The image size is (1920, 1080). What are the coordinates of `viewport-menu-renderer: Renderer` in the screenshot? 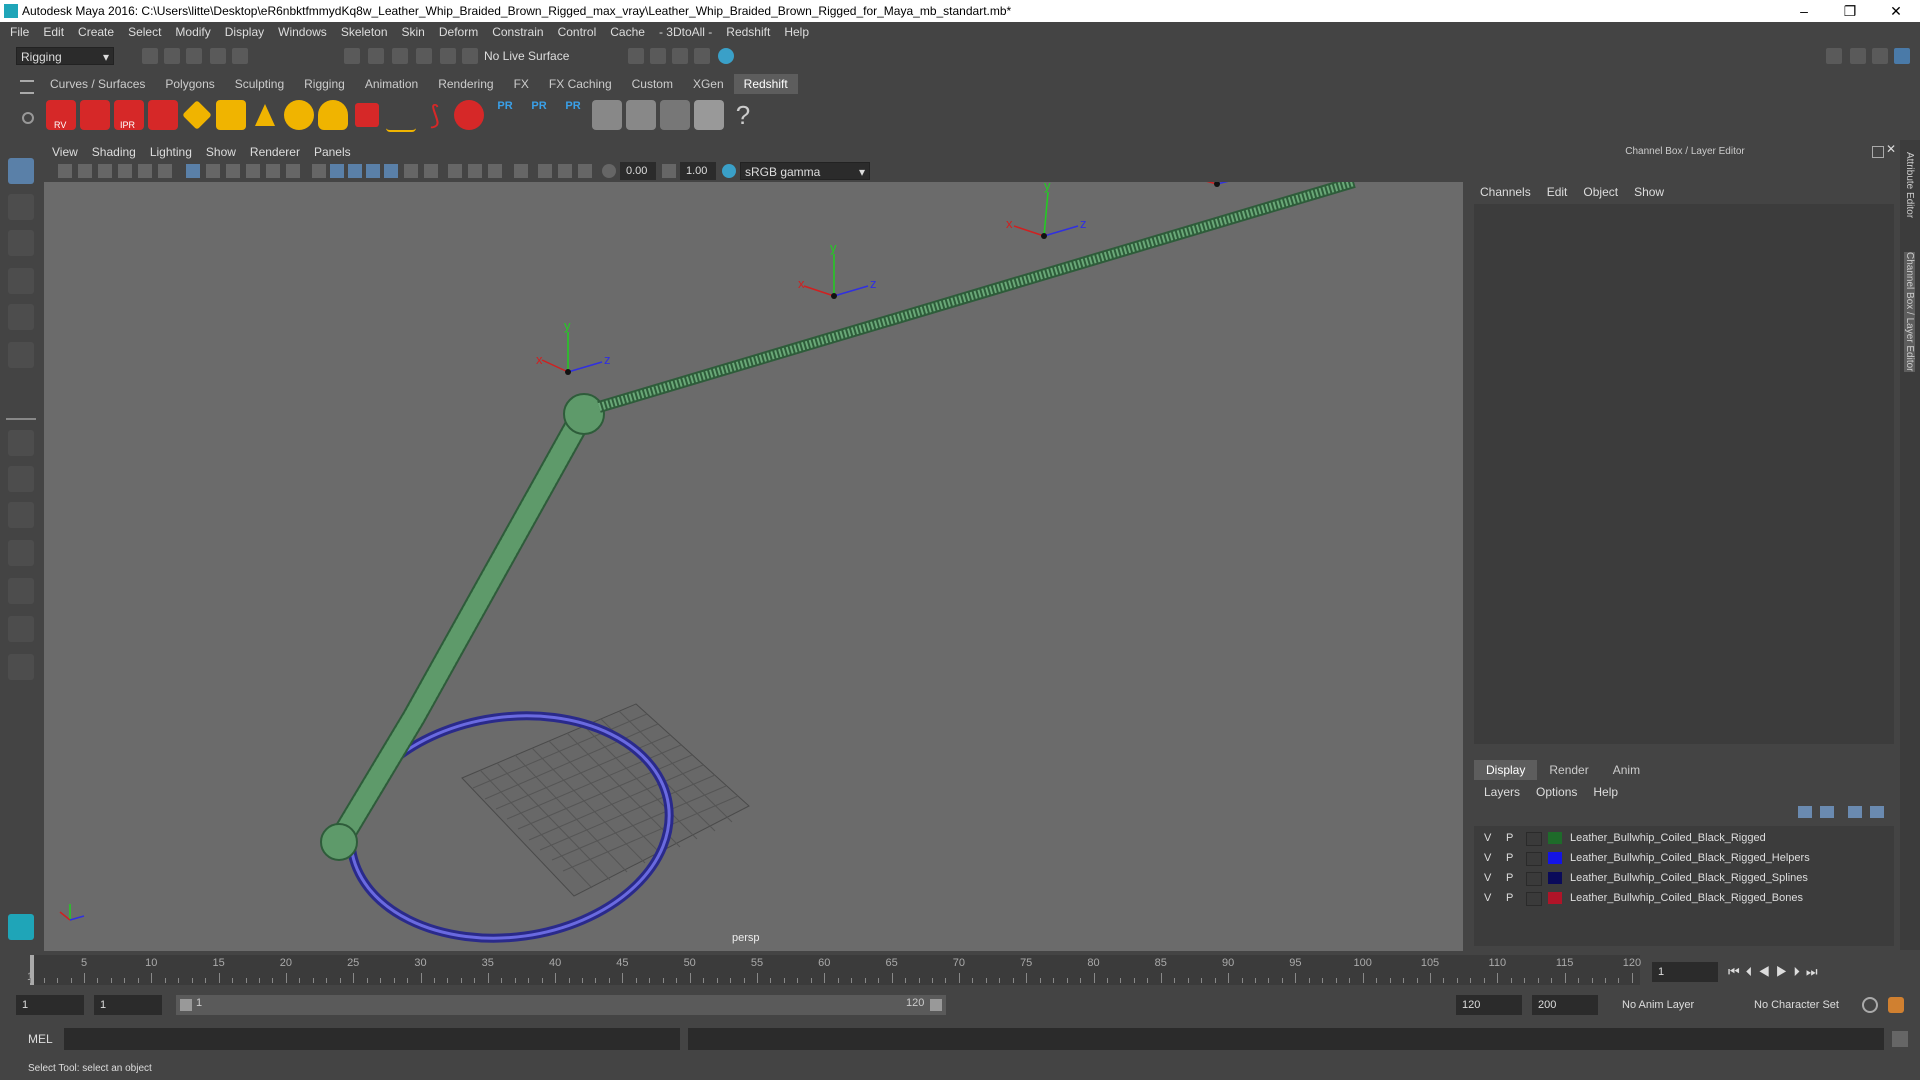 It's located at (275, 152).